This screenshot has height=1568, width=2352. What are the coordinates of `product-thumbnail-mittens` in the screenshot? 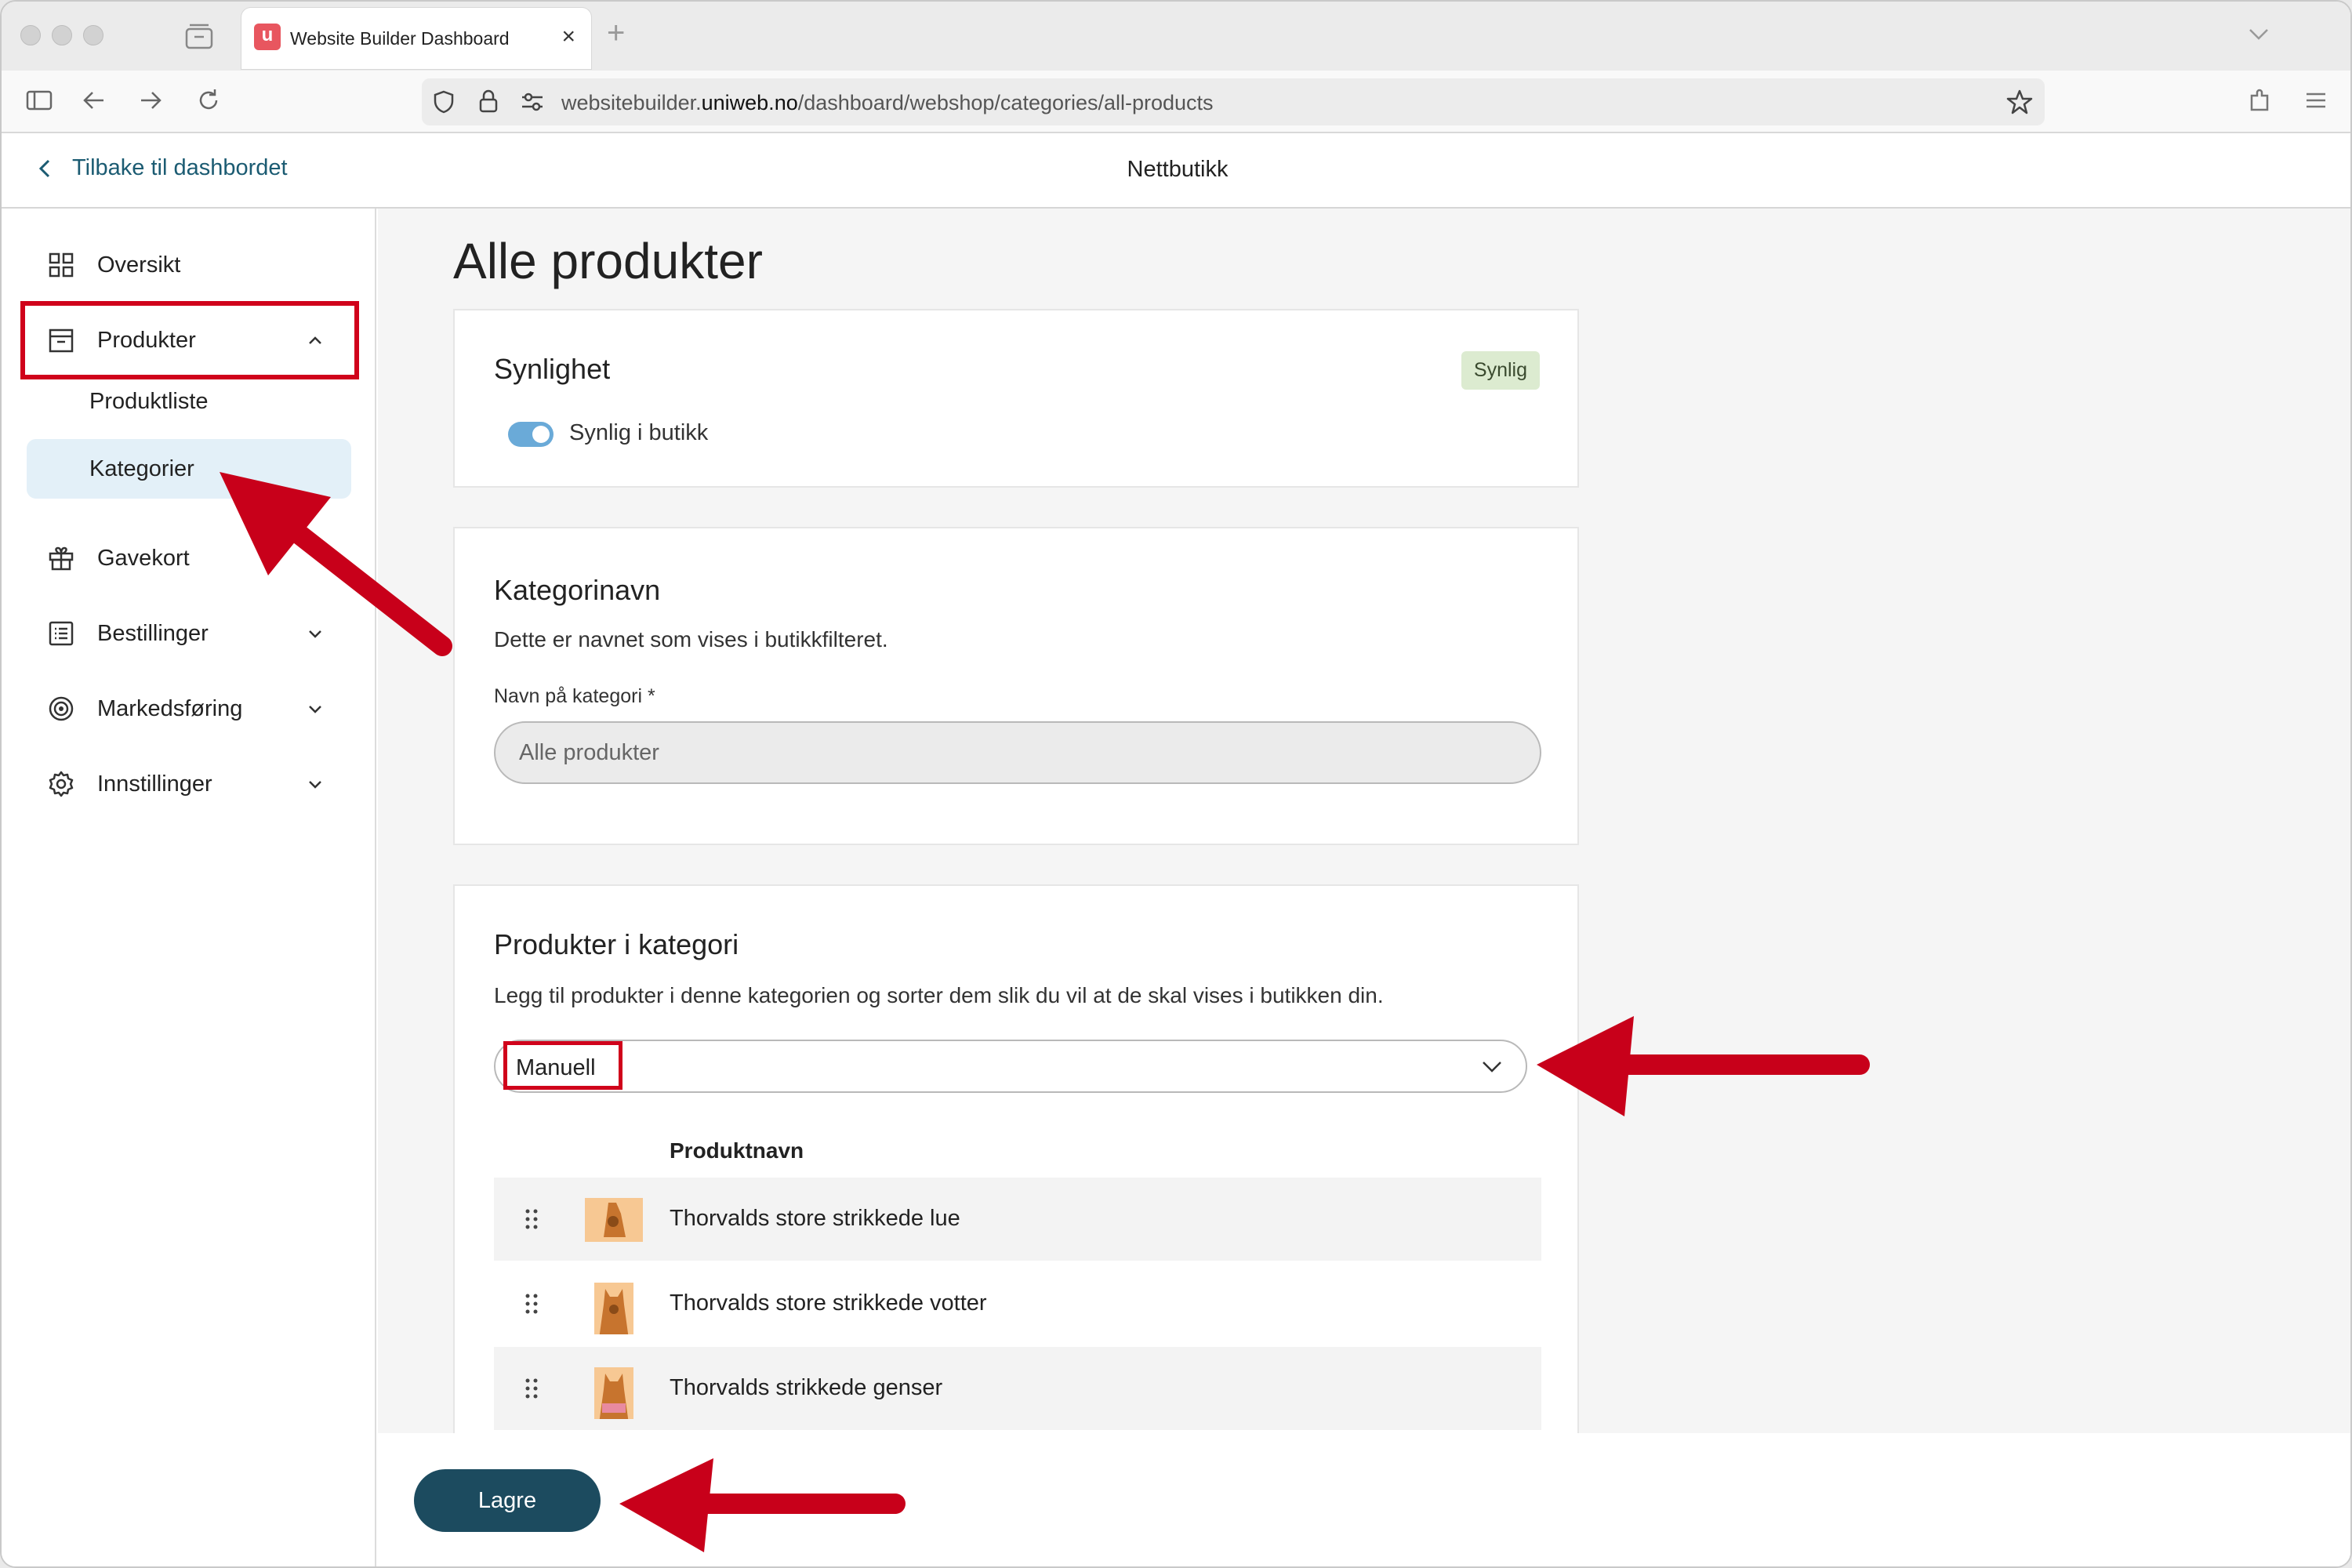 It's located at (613, 1308).